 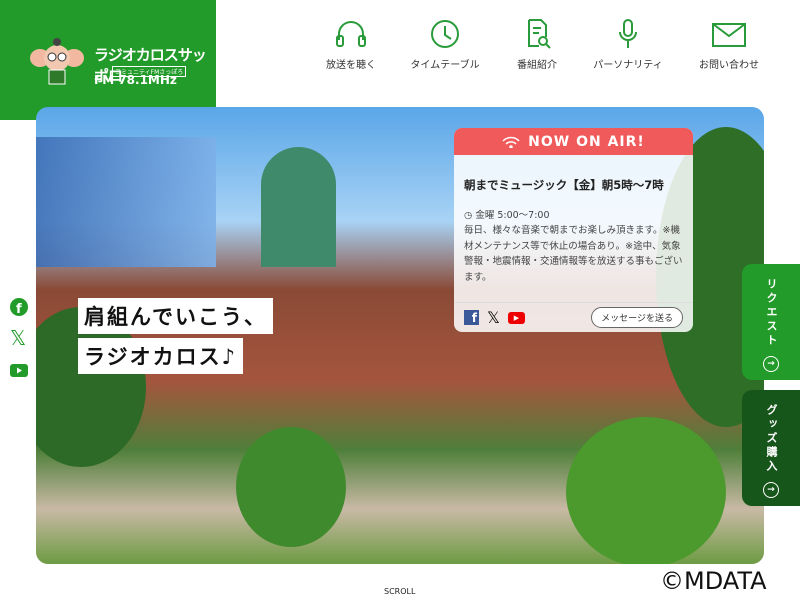 What do you see at coordinates (468, 215) in the screenshot?
I see `clock-icon: ◷` at bounding box center [468, 215].